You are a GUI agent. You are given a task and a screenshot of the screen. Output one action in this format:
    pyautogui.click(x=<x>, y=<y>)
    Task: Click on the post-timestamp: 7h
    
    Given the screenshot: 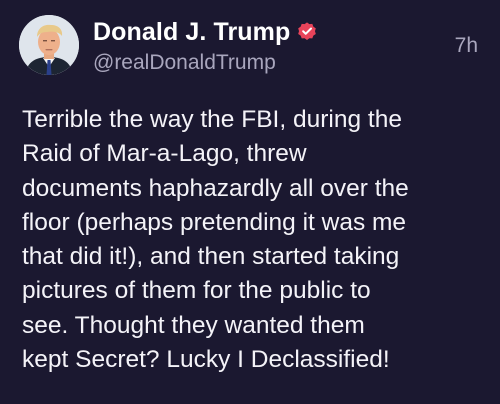 What is the action you would take?
    pyautogui.click(x=466, y=46)
    